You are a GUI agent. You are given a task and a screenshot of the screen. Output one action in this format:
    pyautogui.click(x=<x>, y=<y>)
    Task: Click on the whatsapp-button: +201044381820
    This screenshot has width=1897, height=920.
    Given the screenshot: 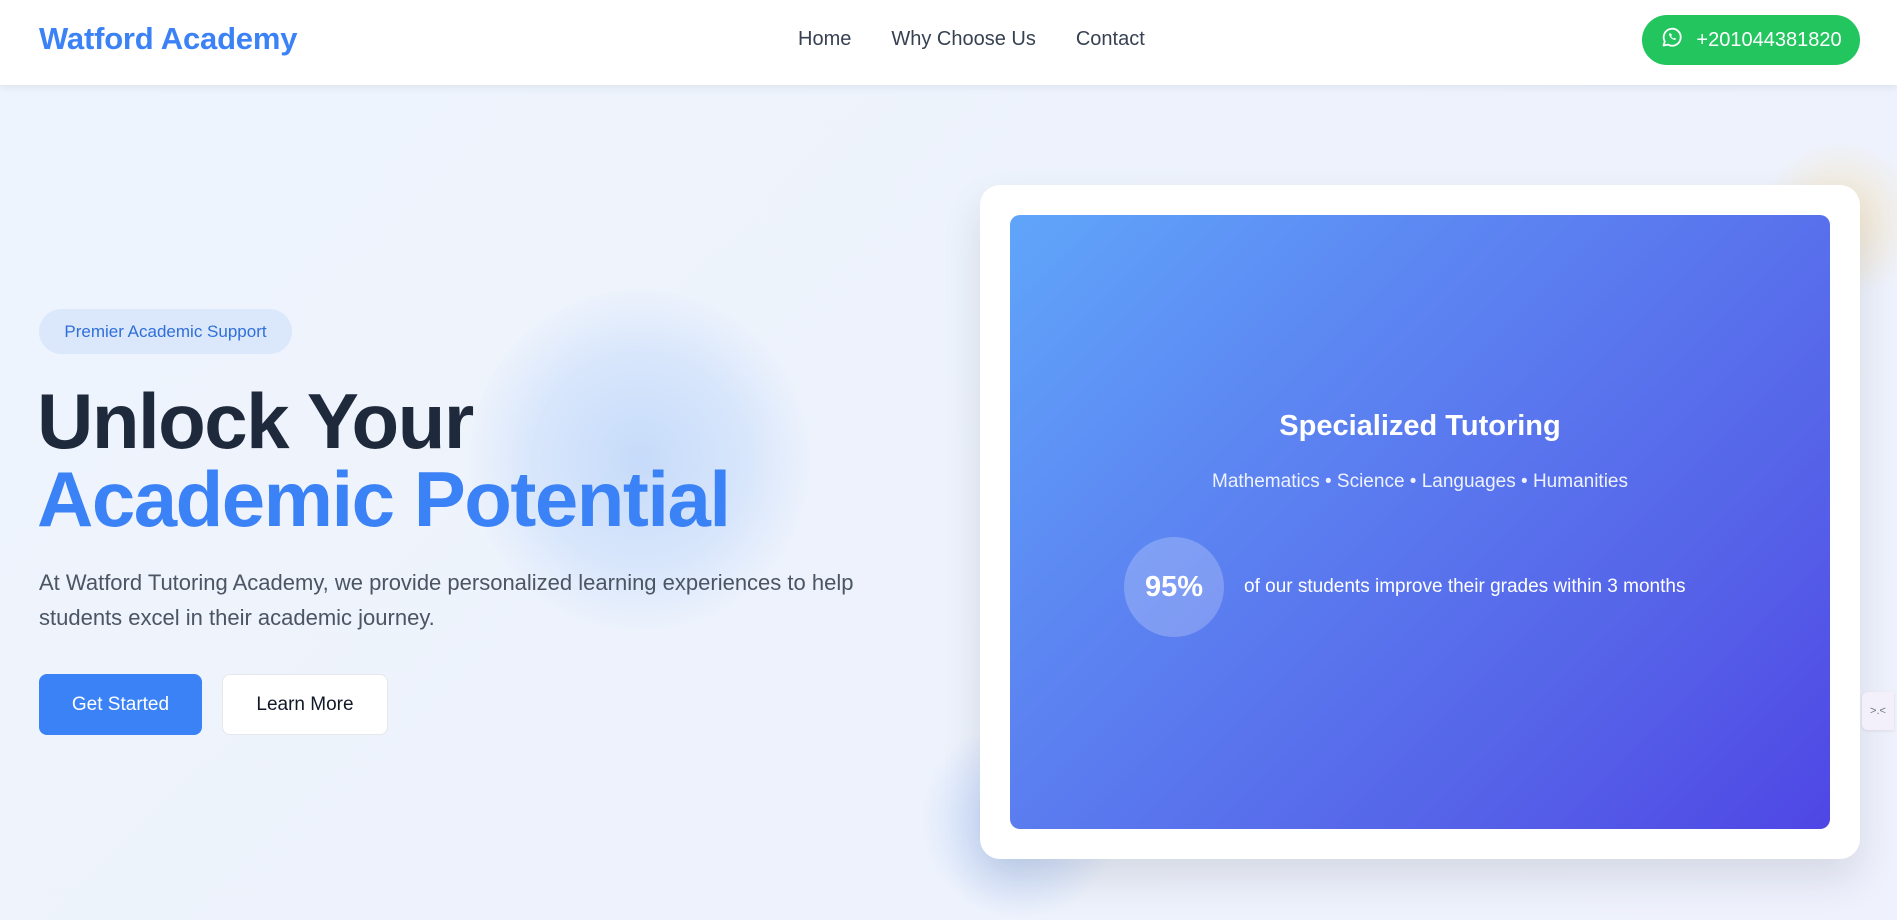 What is the action you would take?
    pyautogui.click(x=1751, y=40)
    